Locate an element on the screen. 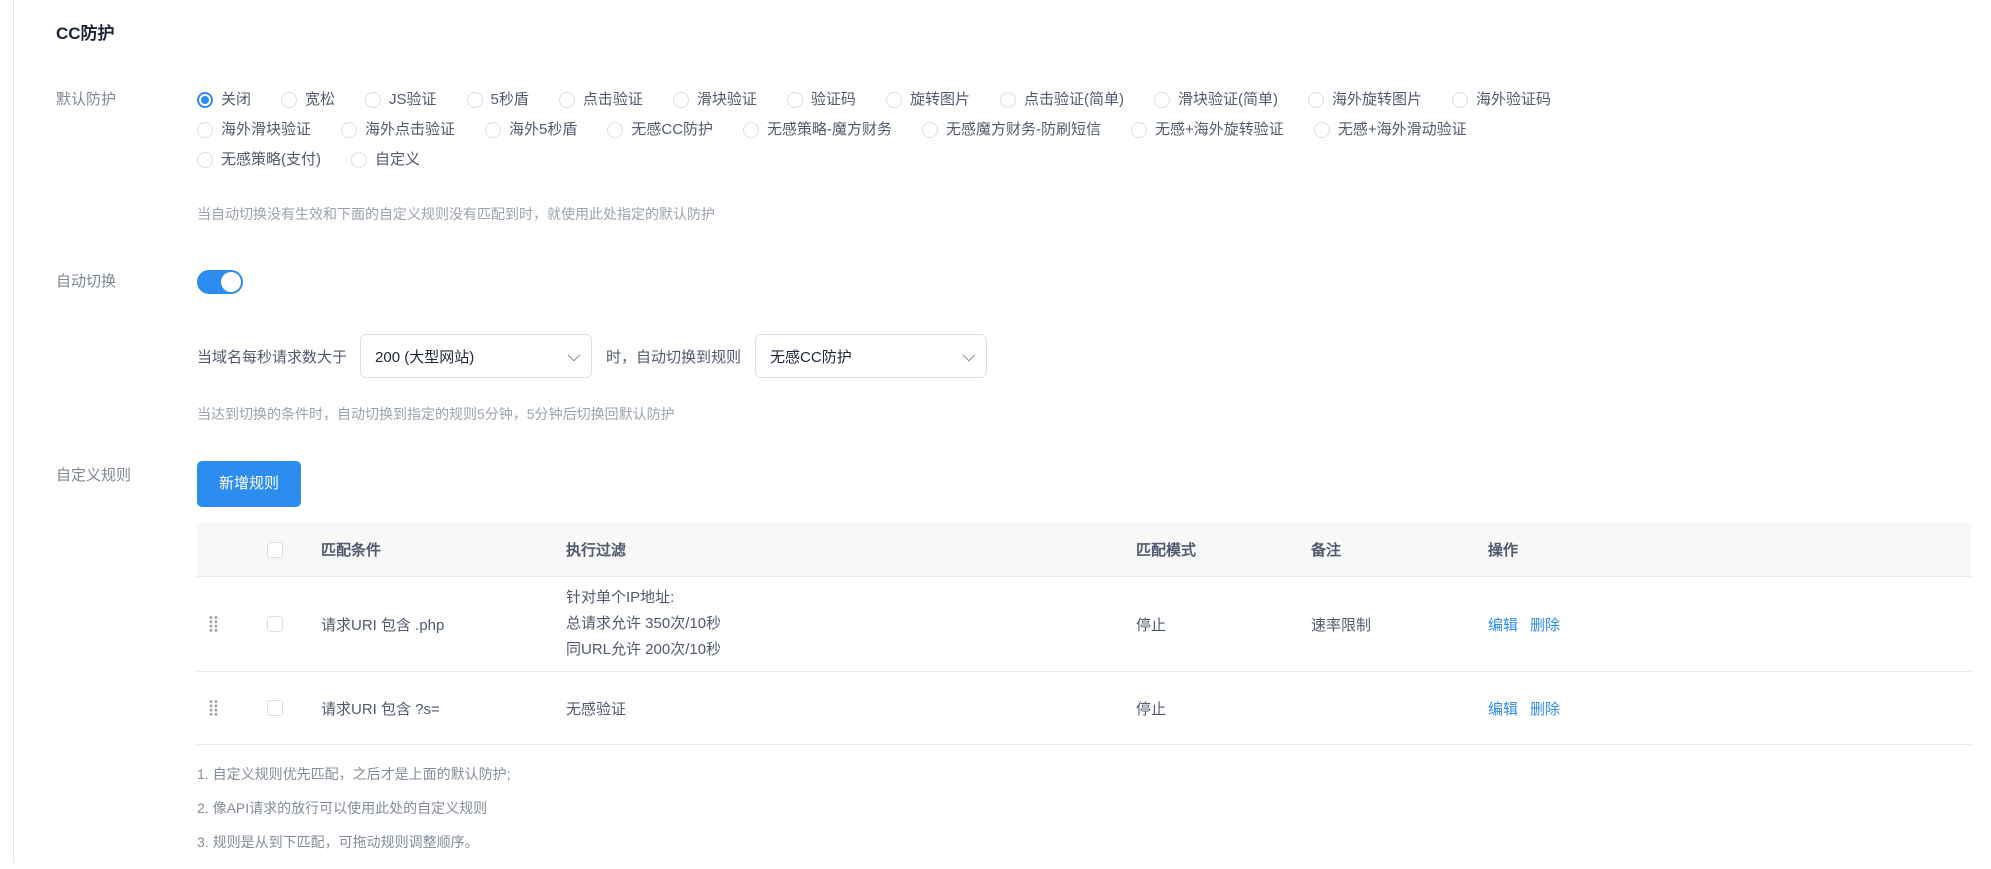 Image resolution: width=1991 pixels, height=869 pixels. radio-selected-icon is located at coordinates (205, 100).